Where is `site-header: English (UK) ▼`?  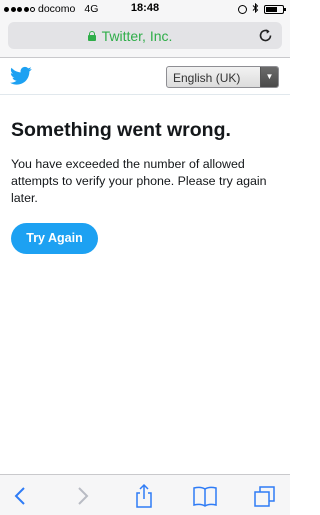 site-header: English (UK) ▼ is located at coordinates (145, 76).